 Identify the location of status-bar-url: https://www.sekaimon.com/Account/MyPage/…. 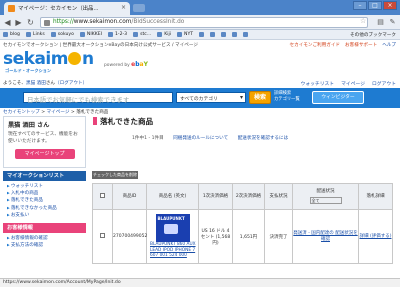
(200, 282).